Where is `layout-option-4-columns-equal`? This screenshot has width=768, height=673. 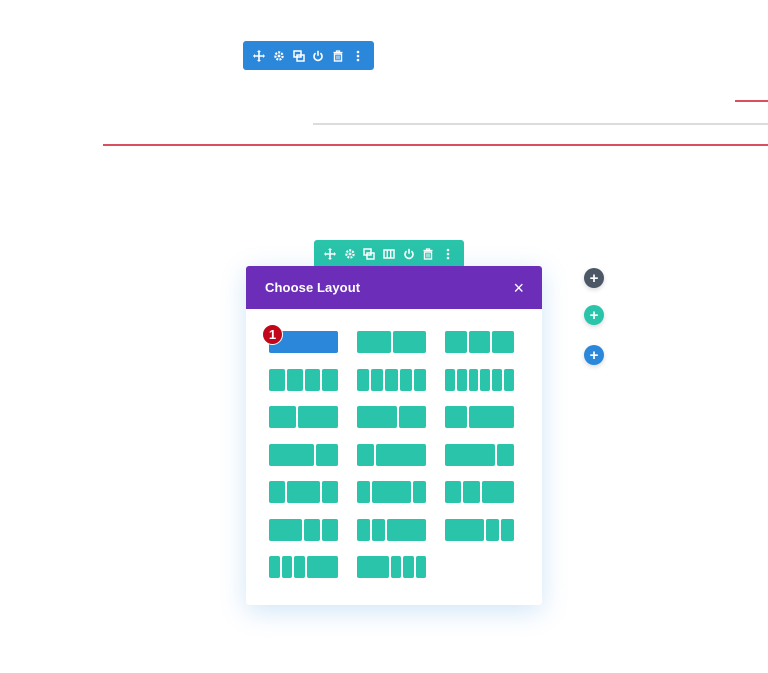 layout-option-4-columns-equal is located at coordinates (303, 380).